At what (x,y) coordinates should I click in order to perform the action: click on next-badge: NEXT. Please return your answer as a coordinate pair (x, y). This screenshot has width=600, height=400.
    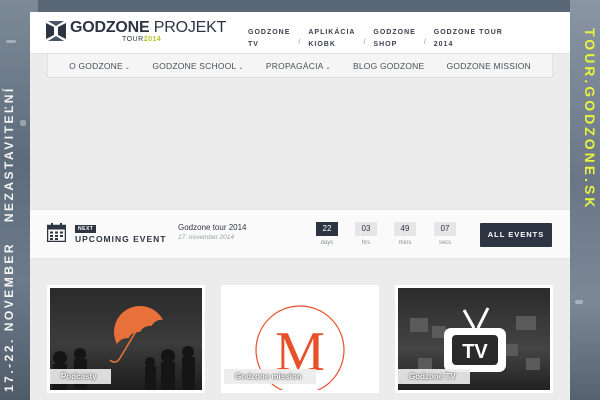
    Looking at the image, I should click on (86, 229).